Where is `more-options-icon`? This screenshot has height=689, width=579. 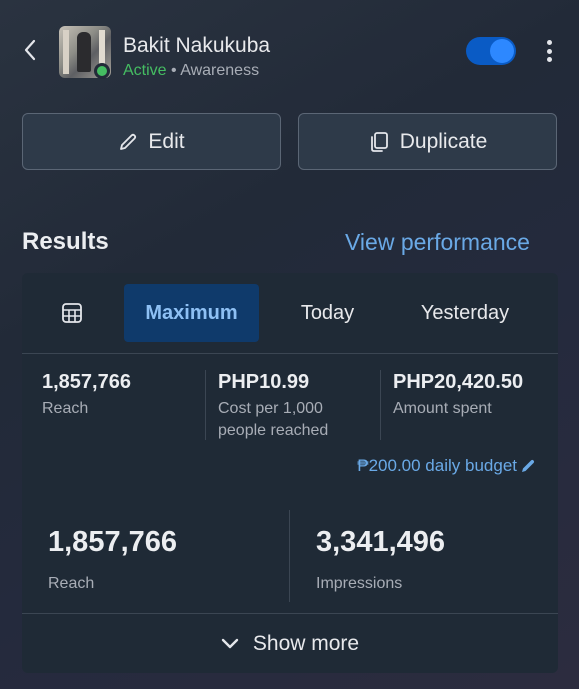
more-options-icon is located at coordinates (549, 51).